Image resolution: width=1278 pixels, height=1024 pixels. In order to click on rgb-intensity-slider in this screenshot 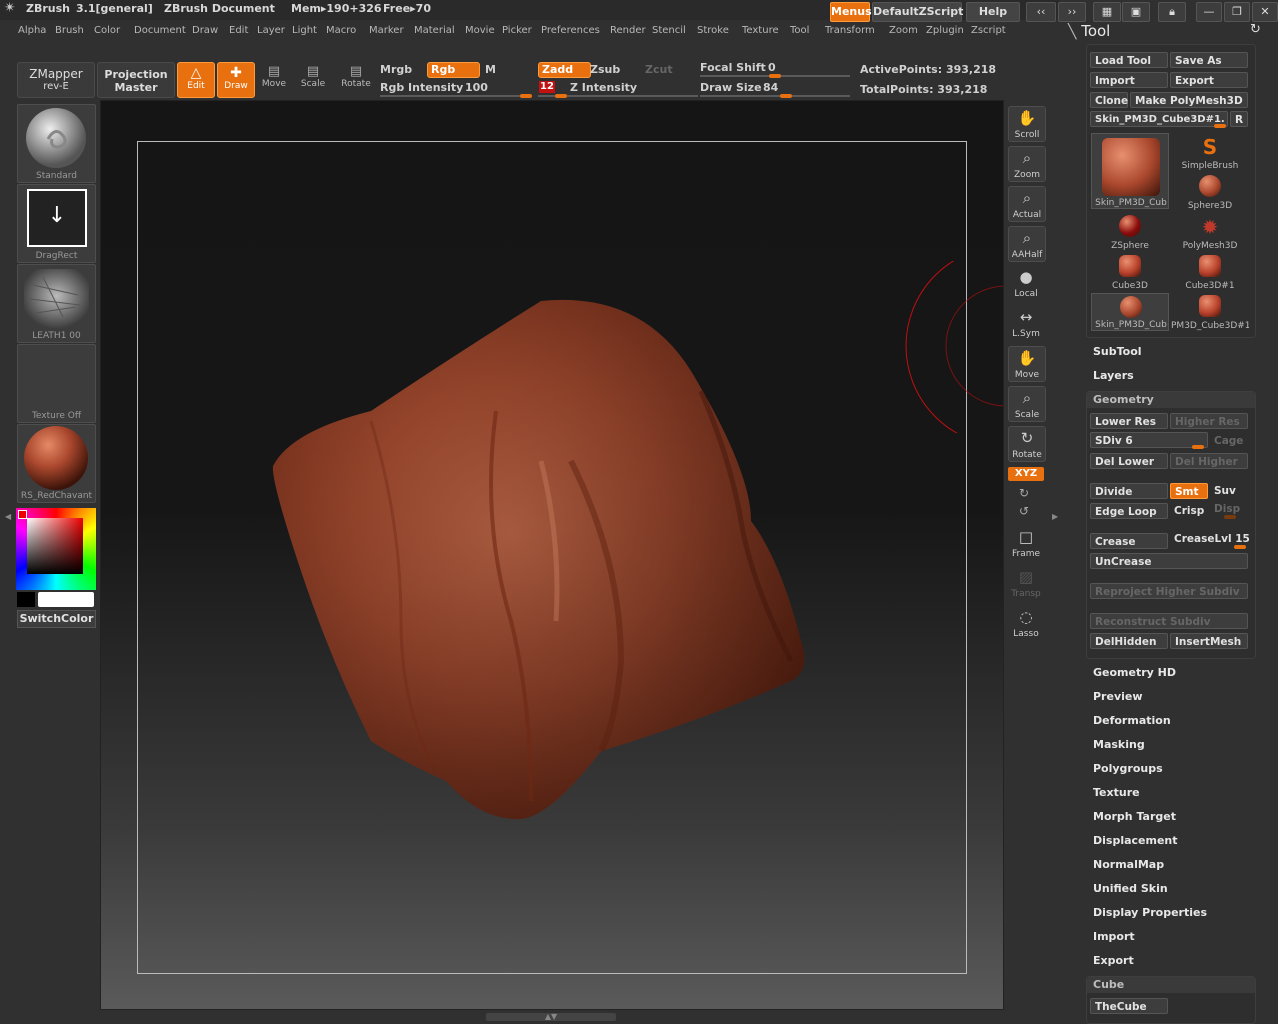, I will do `click(456, 96)`.